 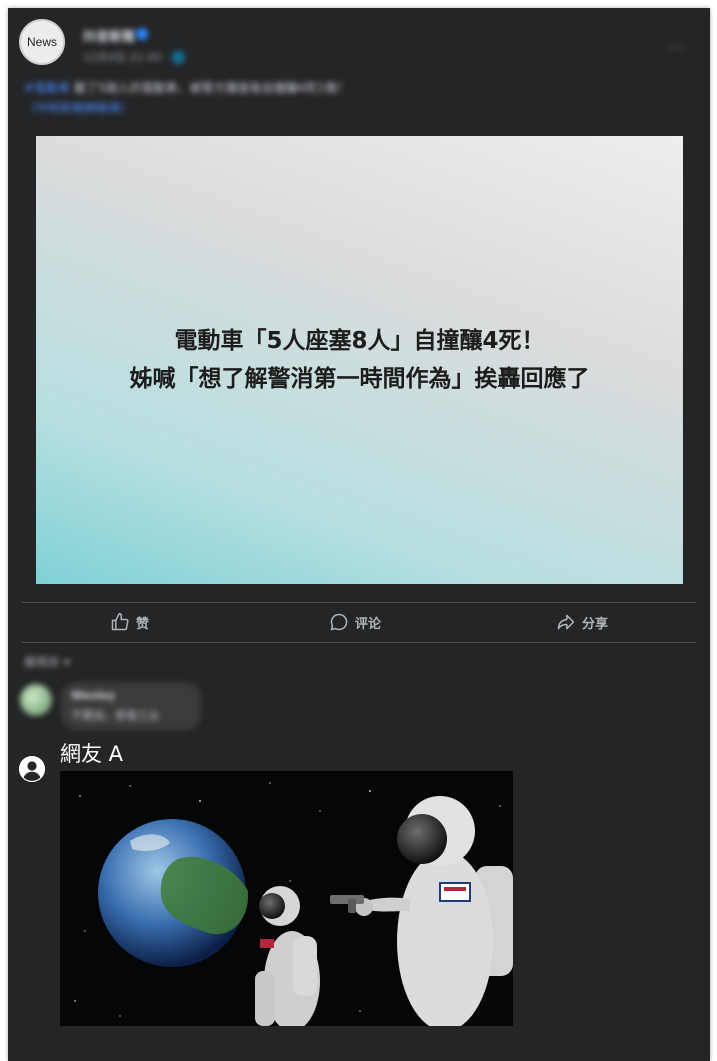 I want to click on comment-button: 评论, so click(x=355, y=622).